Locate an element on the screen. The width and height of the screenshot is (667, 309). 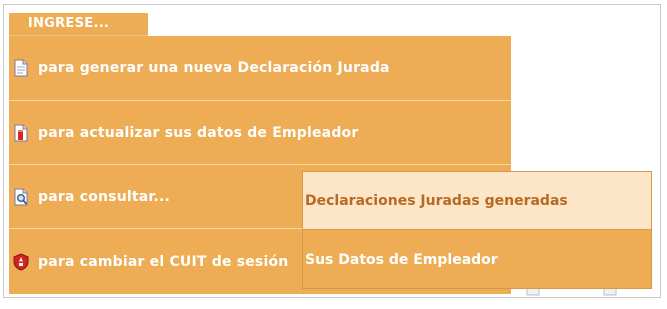
document-icon is located at coordinates (21, 68).